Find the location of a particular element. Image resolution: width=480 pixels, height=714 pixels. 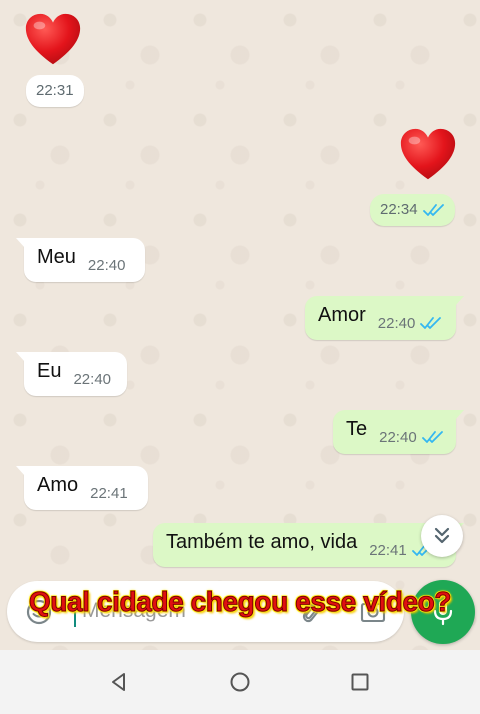

message-meta: 22:41 is located at coordinates (114, 493).